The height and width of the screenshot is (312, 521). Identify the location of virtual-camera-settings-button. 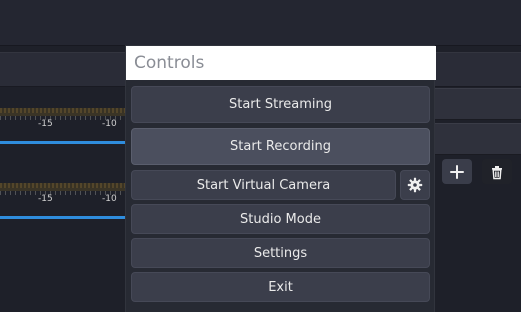
(415, 185).